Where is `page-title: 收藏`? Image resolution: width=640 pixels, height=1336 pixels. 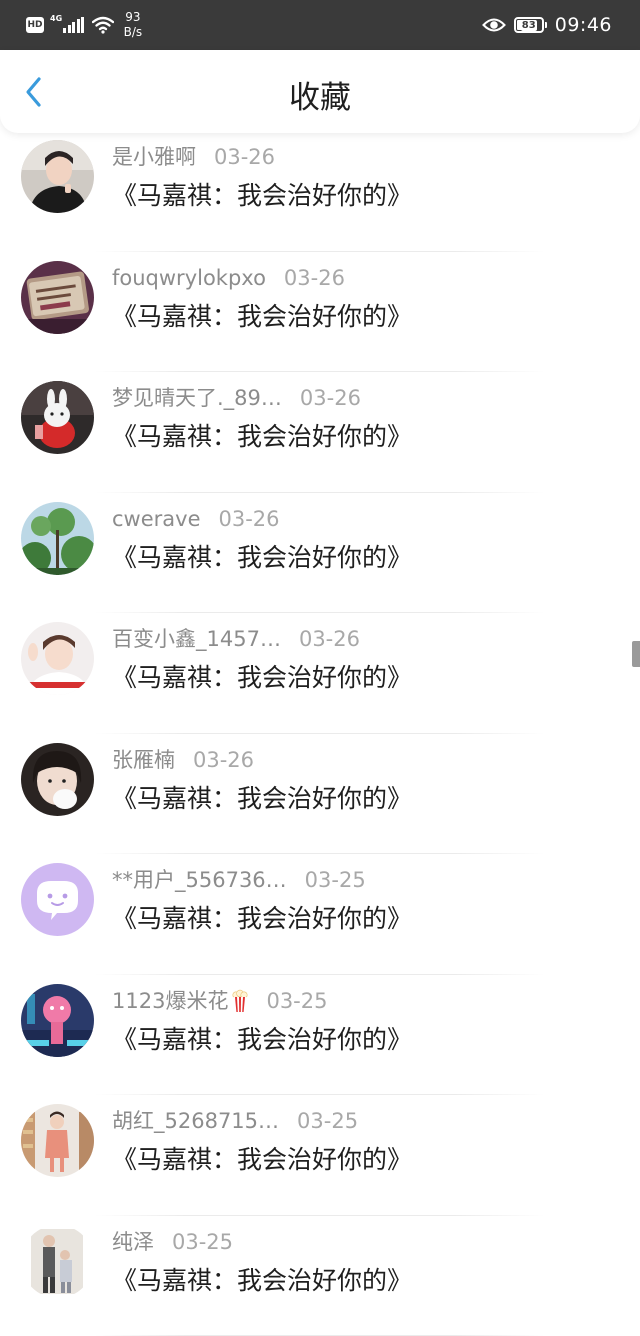 page-title: 收藏 is located at coordinates (320, 98).